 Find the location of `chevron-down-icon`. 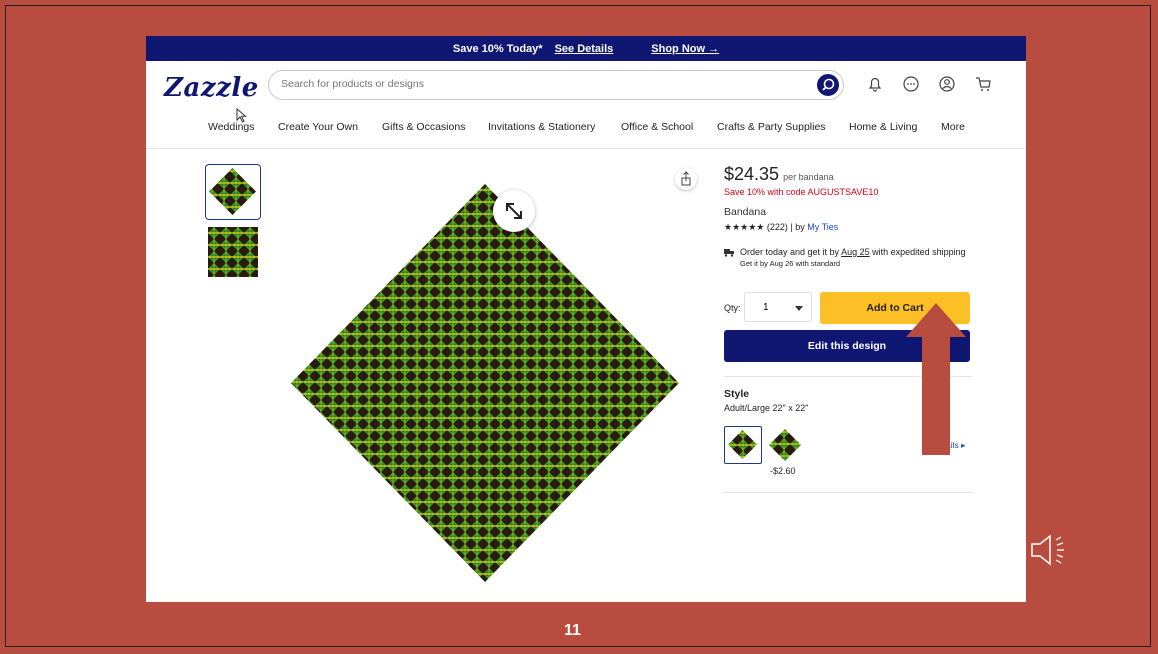

chevron-down-icon is located at coordinates (799, 308).